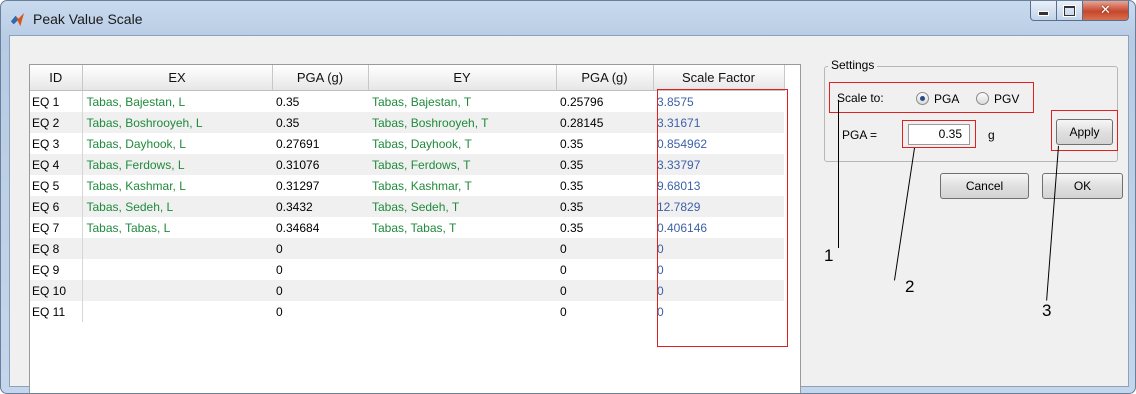  I want to click on cell-id: EQ 1, so click(56, 101).